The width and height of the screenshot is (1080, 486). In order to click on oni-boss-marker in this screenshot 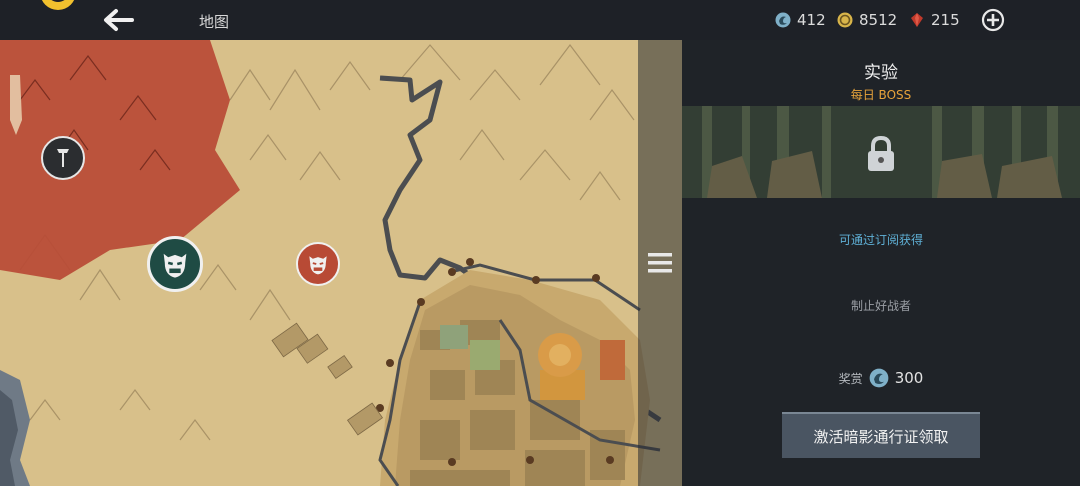, I will do `click(318, 264)`.